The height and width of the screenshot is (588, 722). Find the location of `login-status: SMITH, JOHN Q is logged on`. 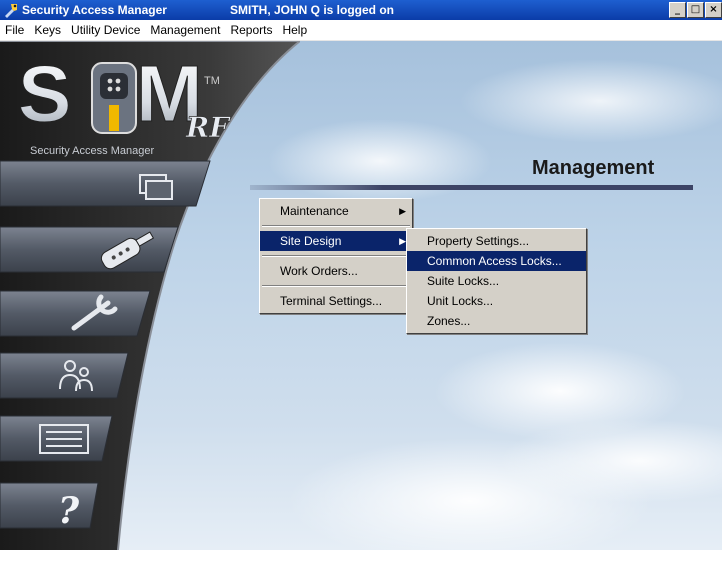

login-status: SMITH, JOHN Q is logged on is located at coordinates (312, 10).